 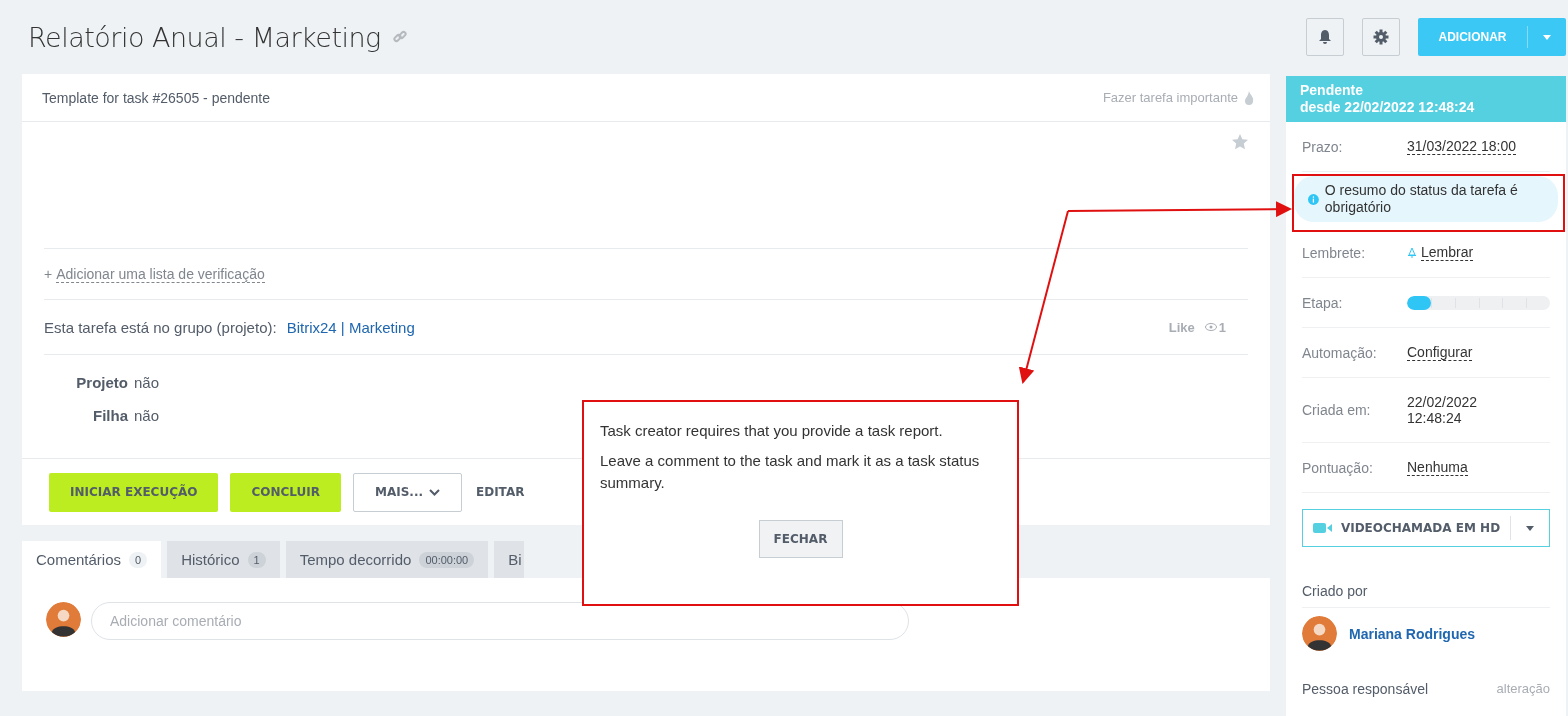 I want to click on tab: Tempo decorrido 00:00:00, so click(x=387, y=559).